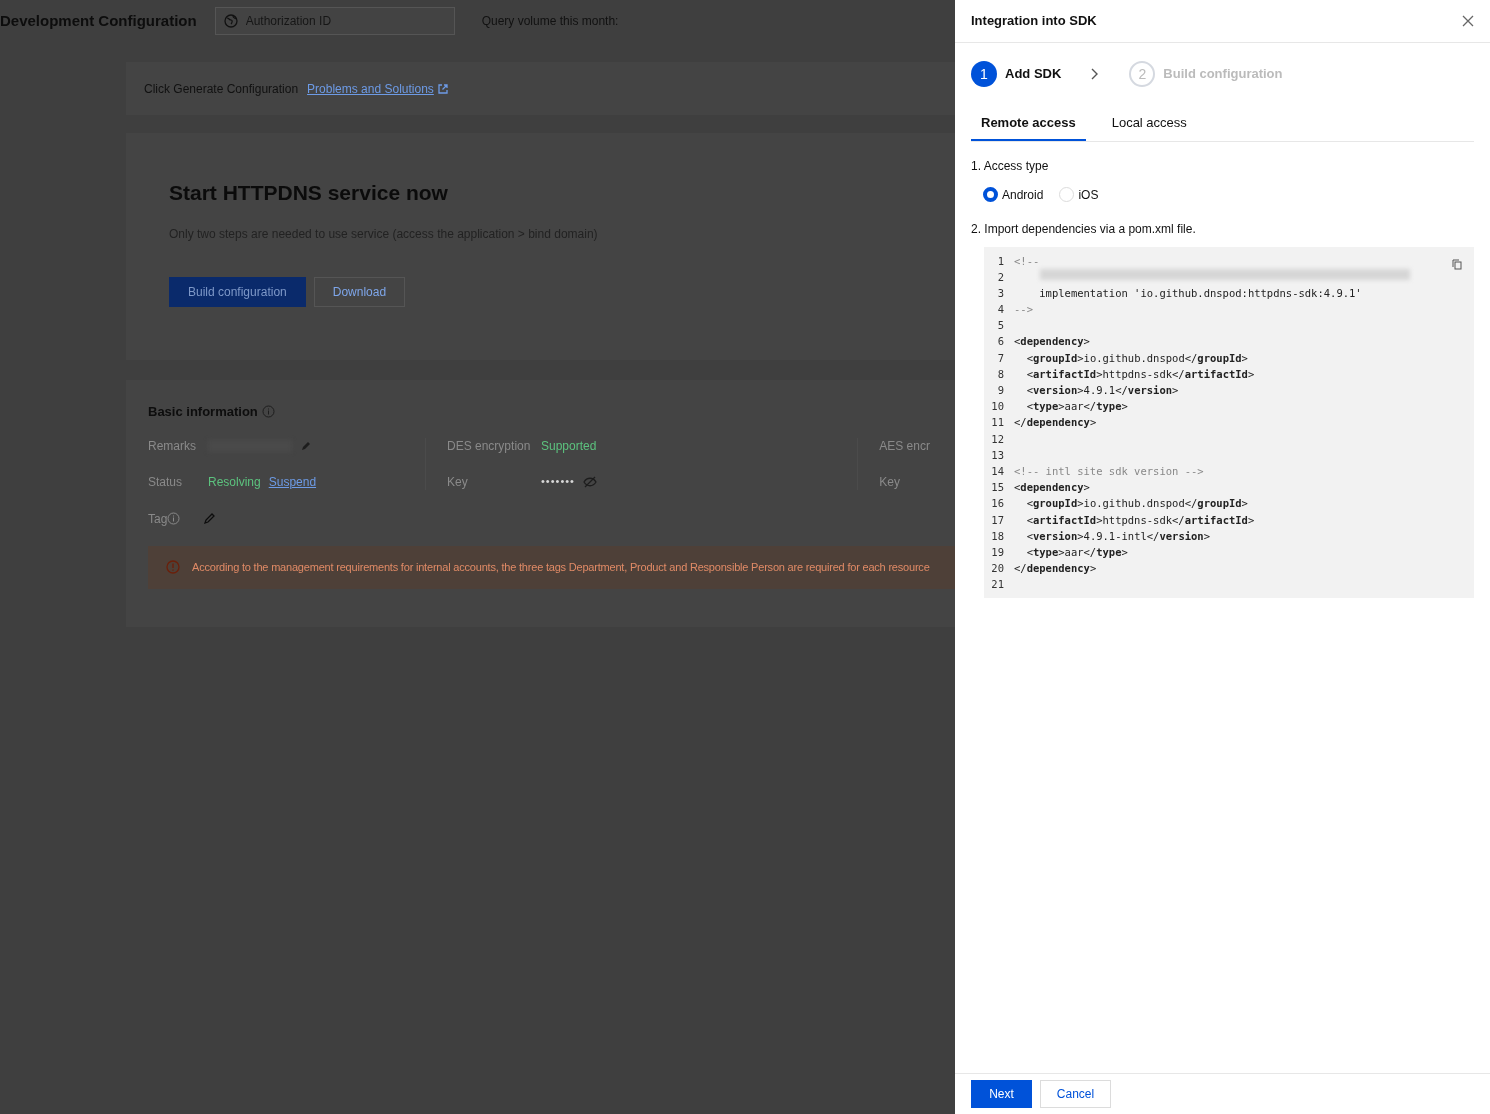  Describe the element at coordinates (561, 567) in the screenshot. I see `warning-text: According to the management requirements for internal accounts, the three tags Department, Product and Responsible Person are required for each resource` at that location.